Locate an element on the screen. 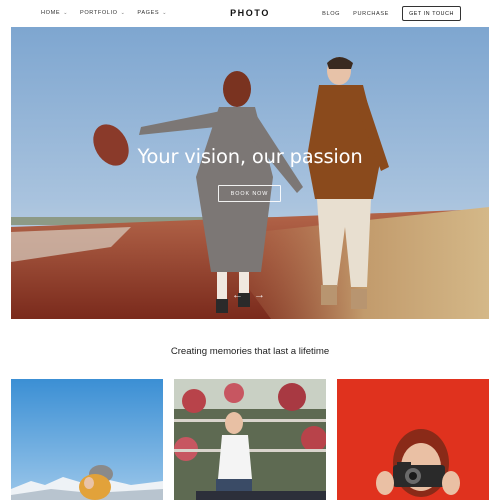  nav-portfolio-label: PORTFOLIO is located at coordinates (98, 13).